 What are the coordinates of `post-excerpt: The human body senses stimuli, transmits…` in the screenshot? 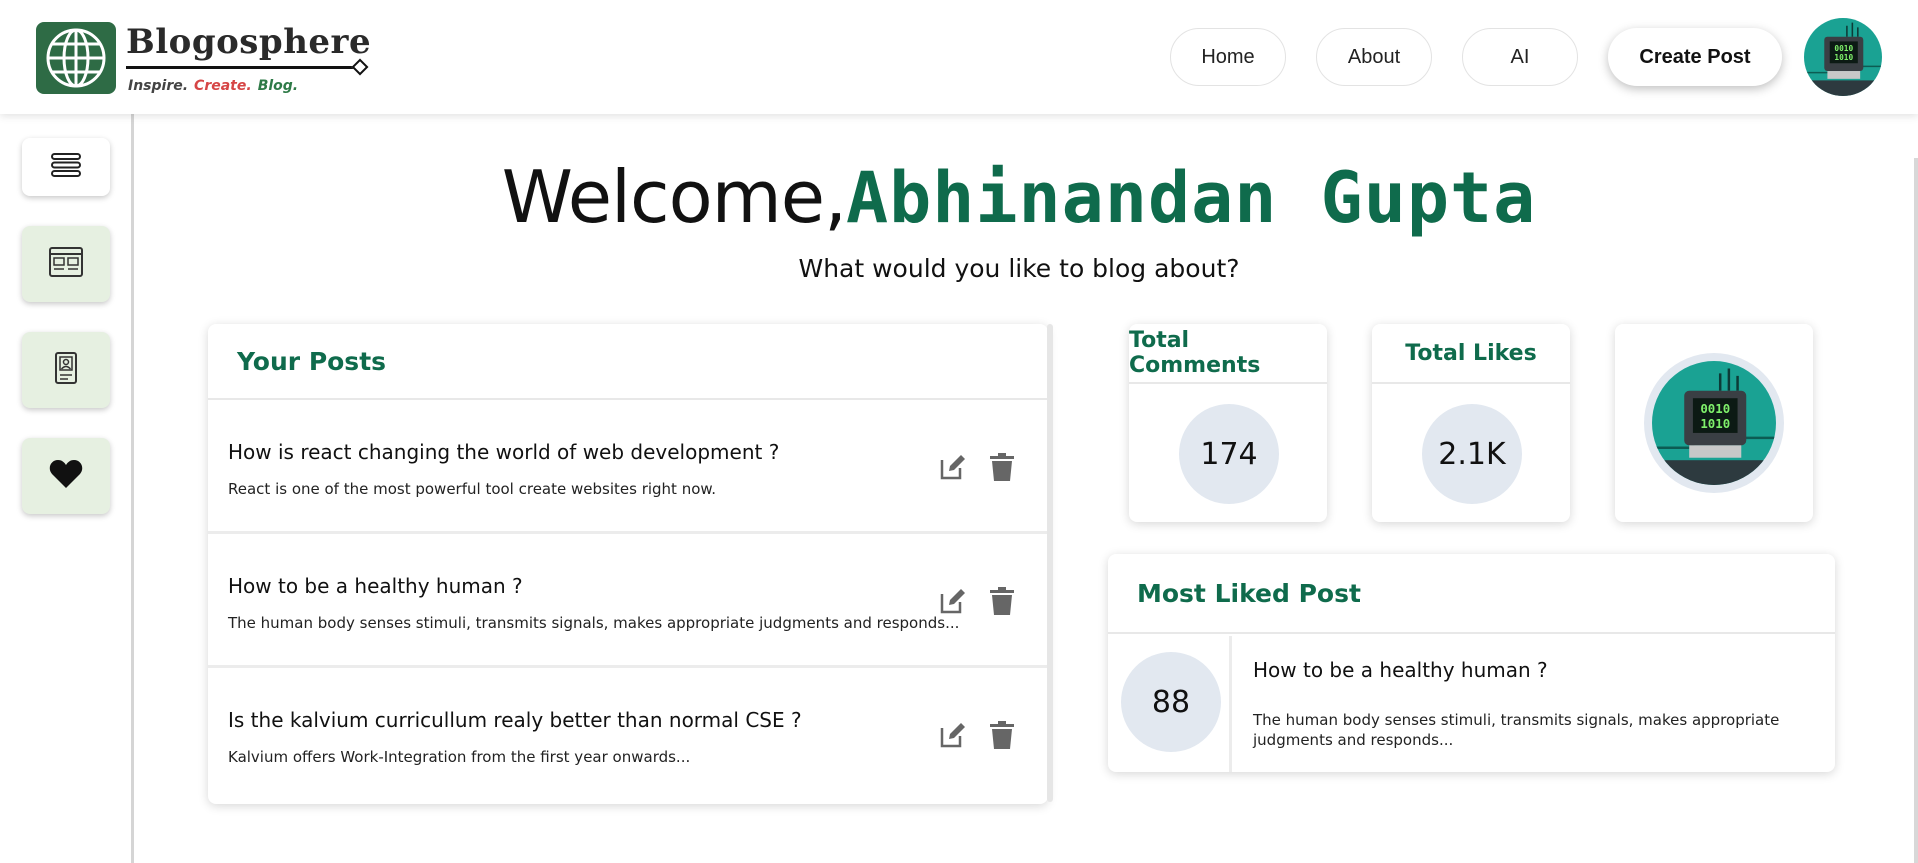 It's located at (594, 623).